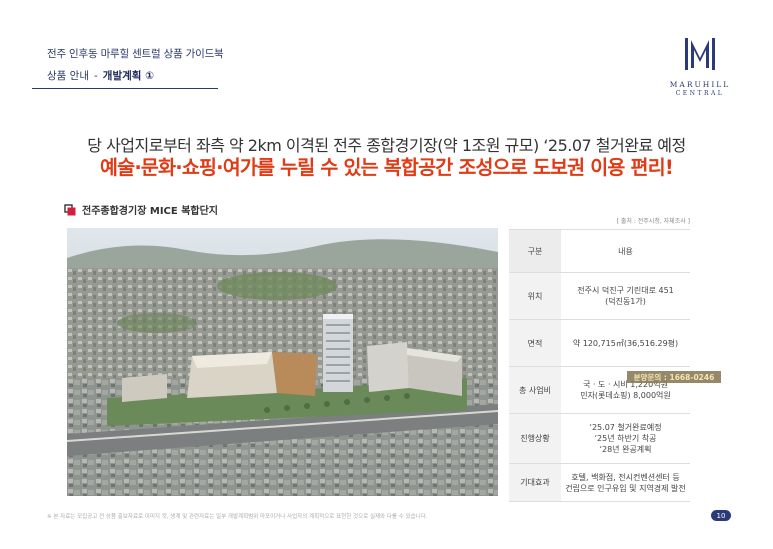  Describe the element at coordinates (625, 477) in the screenshot. I see `table-value-line: 호텔, 백화점, 전시컨벤션센터 등` at that location.